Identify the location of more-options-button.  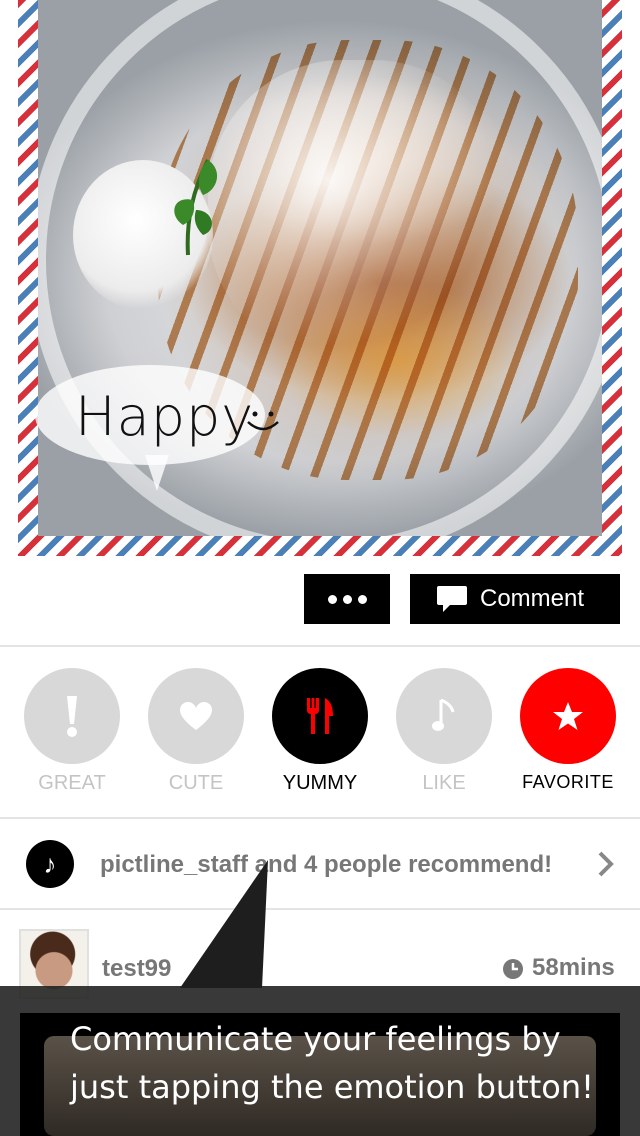
(347, 599).